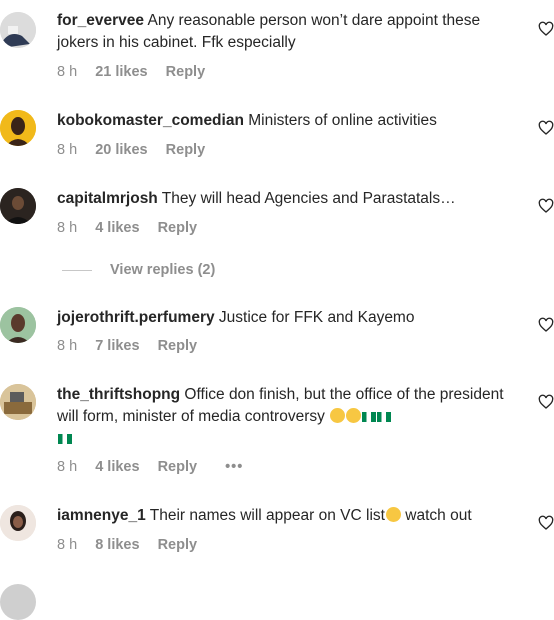 The image size is (554, 620). I want to click on comment-username: capitalmrjosh, so click(107, 198).